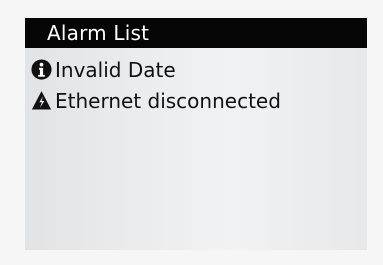 The height and width of the screenshot is (265, 383). I want to click on alarm-list-header: Alarm List, so click(196, 33).